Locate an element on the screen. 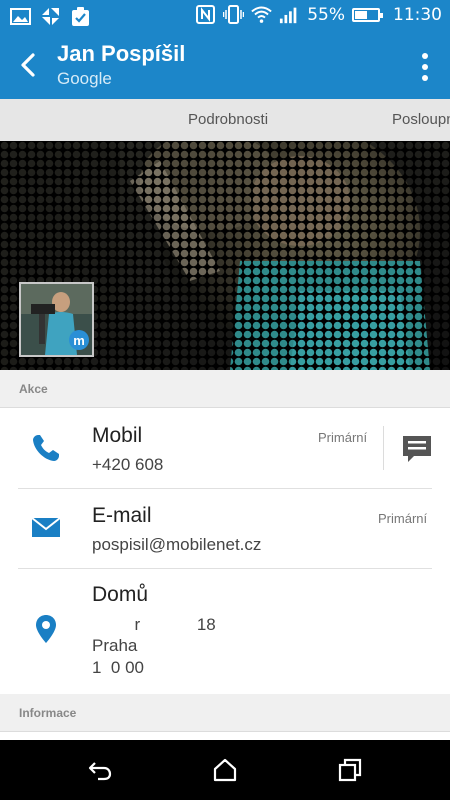 The height and width of the screenshot is (800, 450). wifi-icon is located at coordinates (261, 14).